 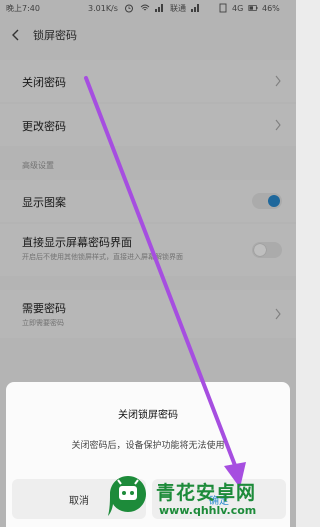 I want to click on dialog-message: 关闭密码后，设备保护功能将无法使用, so click(x=148, y=446).